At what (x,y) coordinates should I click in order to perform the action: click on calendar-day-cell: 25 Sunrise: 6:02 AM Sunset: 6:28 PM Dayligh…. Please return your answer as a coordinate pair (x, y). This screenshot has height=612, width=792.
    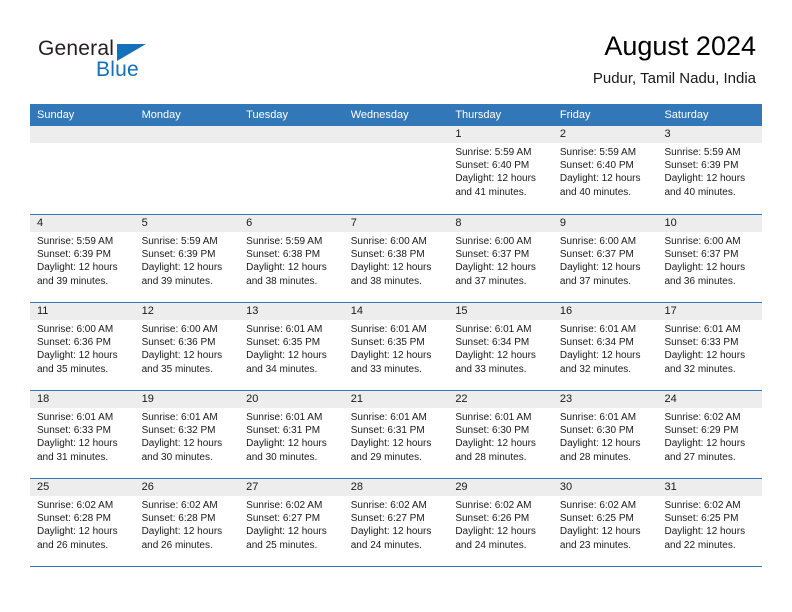
    Looking at the image, I should click on (82, 522).